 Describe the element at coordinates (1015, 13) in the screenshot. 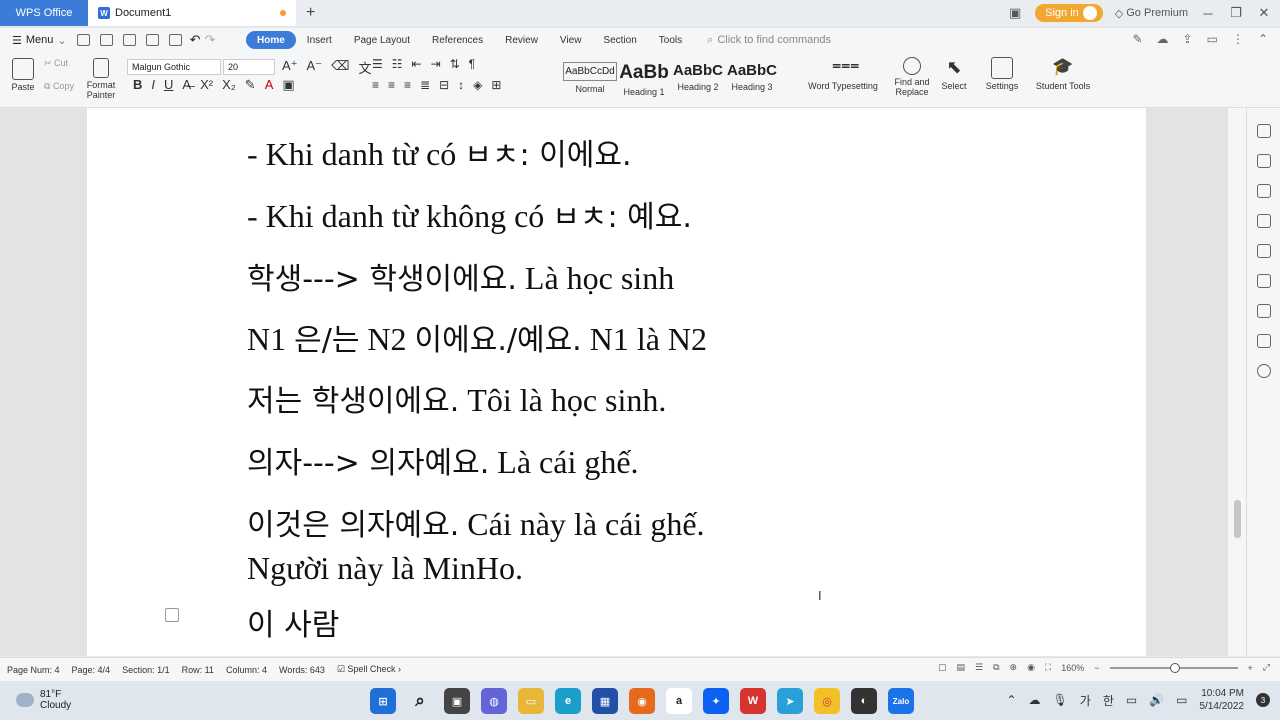

I see `window-layout-icon: ▣` at that location.